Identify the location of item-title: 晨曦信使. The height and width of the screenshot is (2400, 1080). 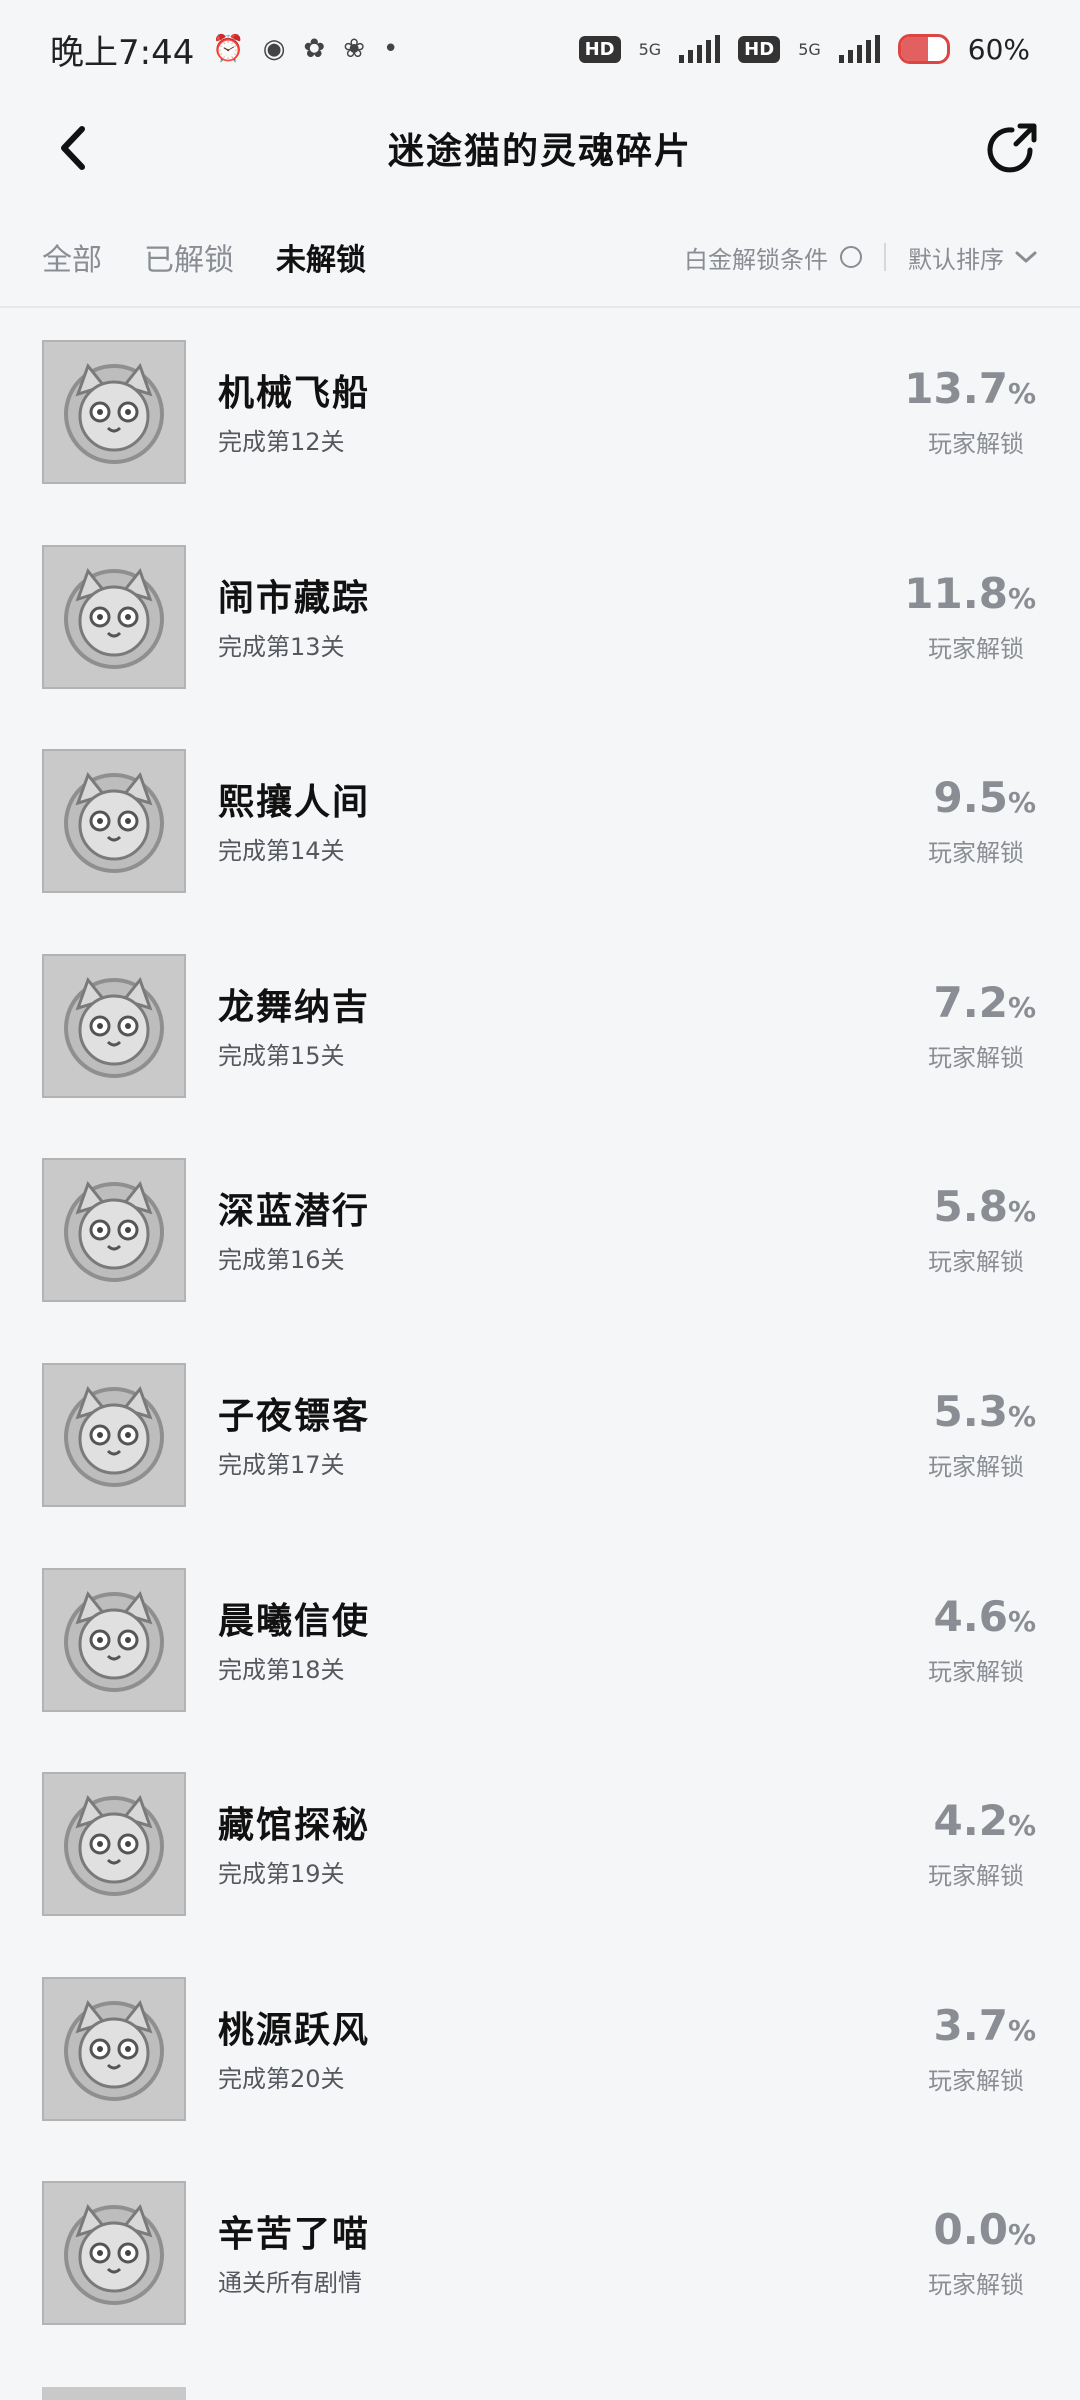
(294, 1621).